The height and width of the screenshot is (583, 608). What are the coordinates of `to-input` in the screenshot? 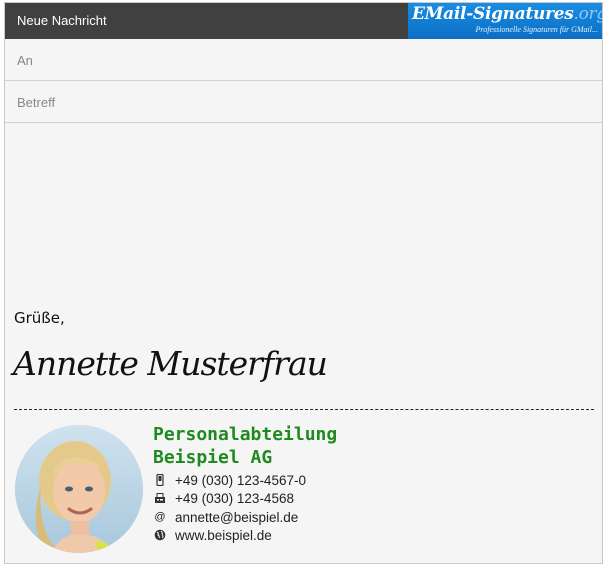 It's located at (304, 60).